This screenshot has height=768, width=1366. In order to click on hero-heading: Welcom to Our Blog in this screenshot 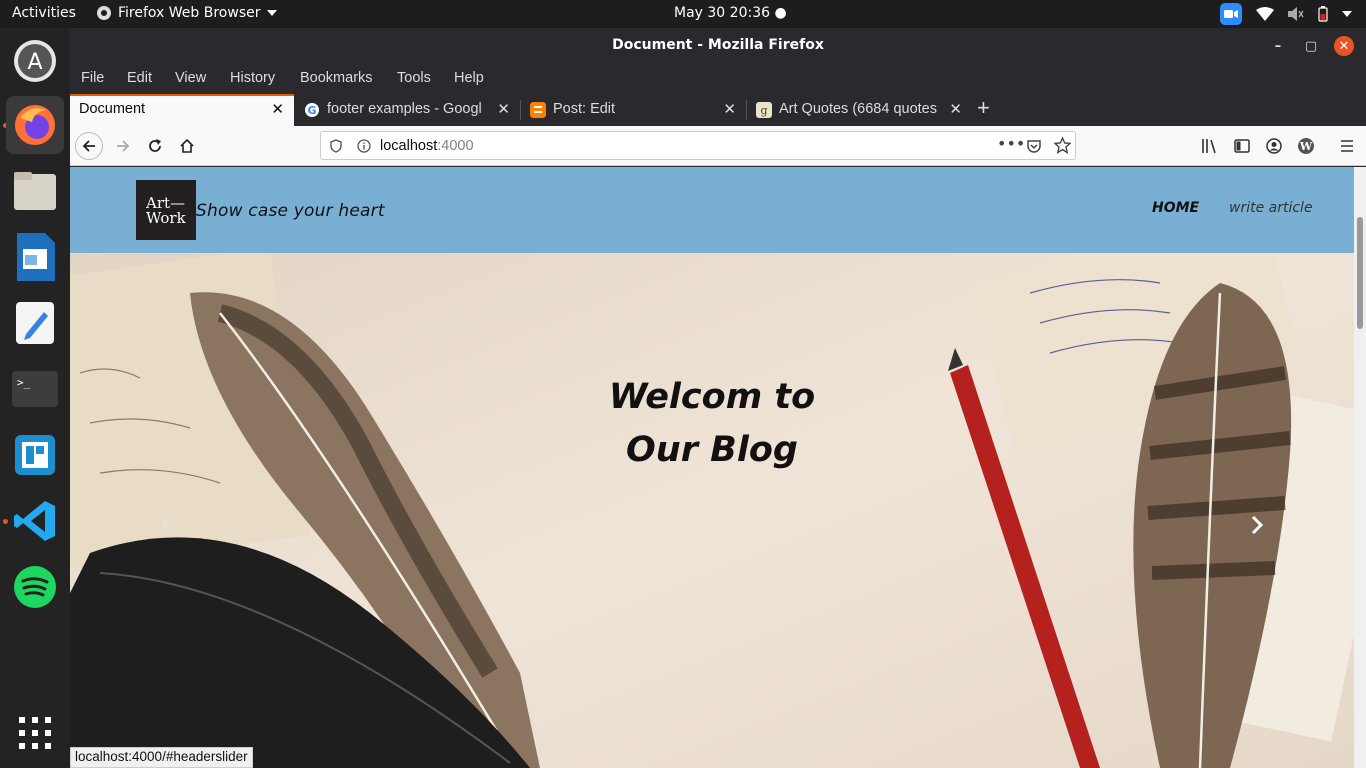, I will do `click(712, 424)`.